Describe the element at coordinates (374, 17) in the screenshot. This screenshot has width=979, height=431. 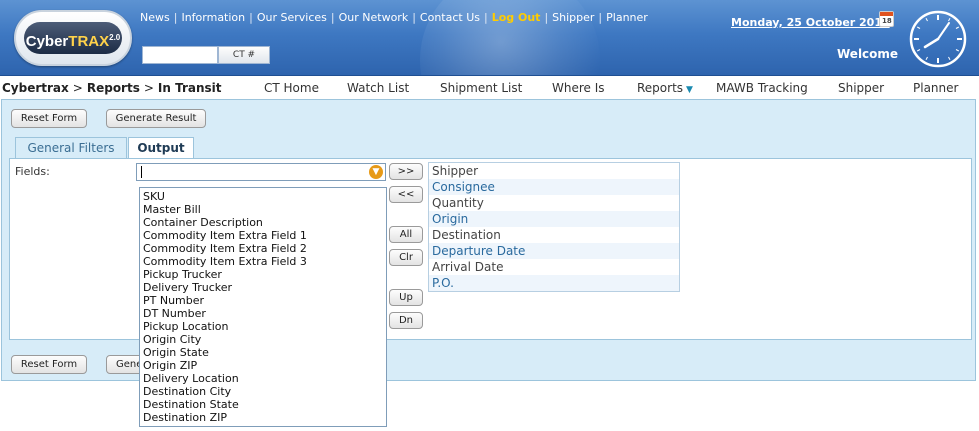
I see `top-link-our-network: Our Network` at that location.